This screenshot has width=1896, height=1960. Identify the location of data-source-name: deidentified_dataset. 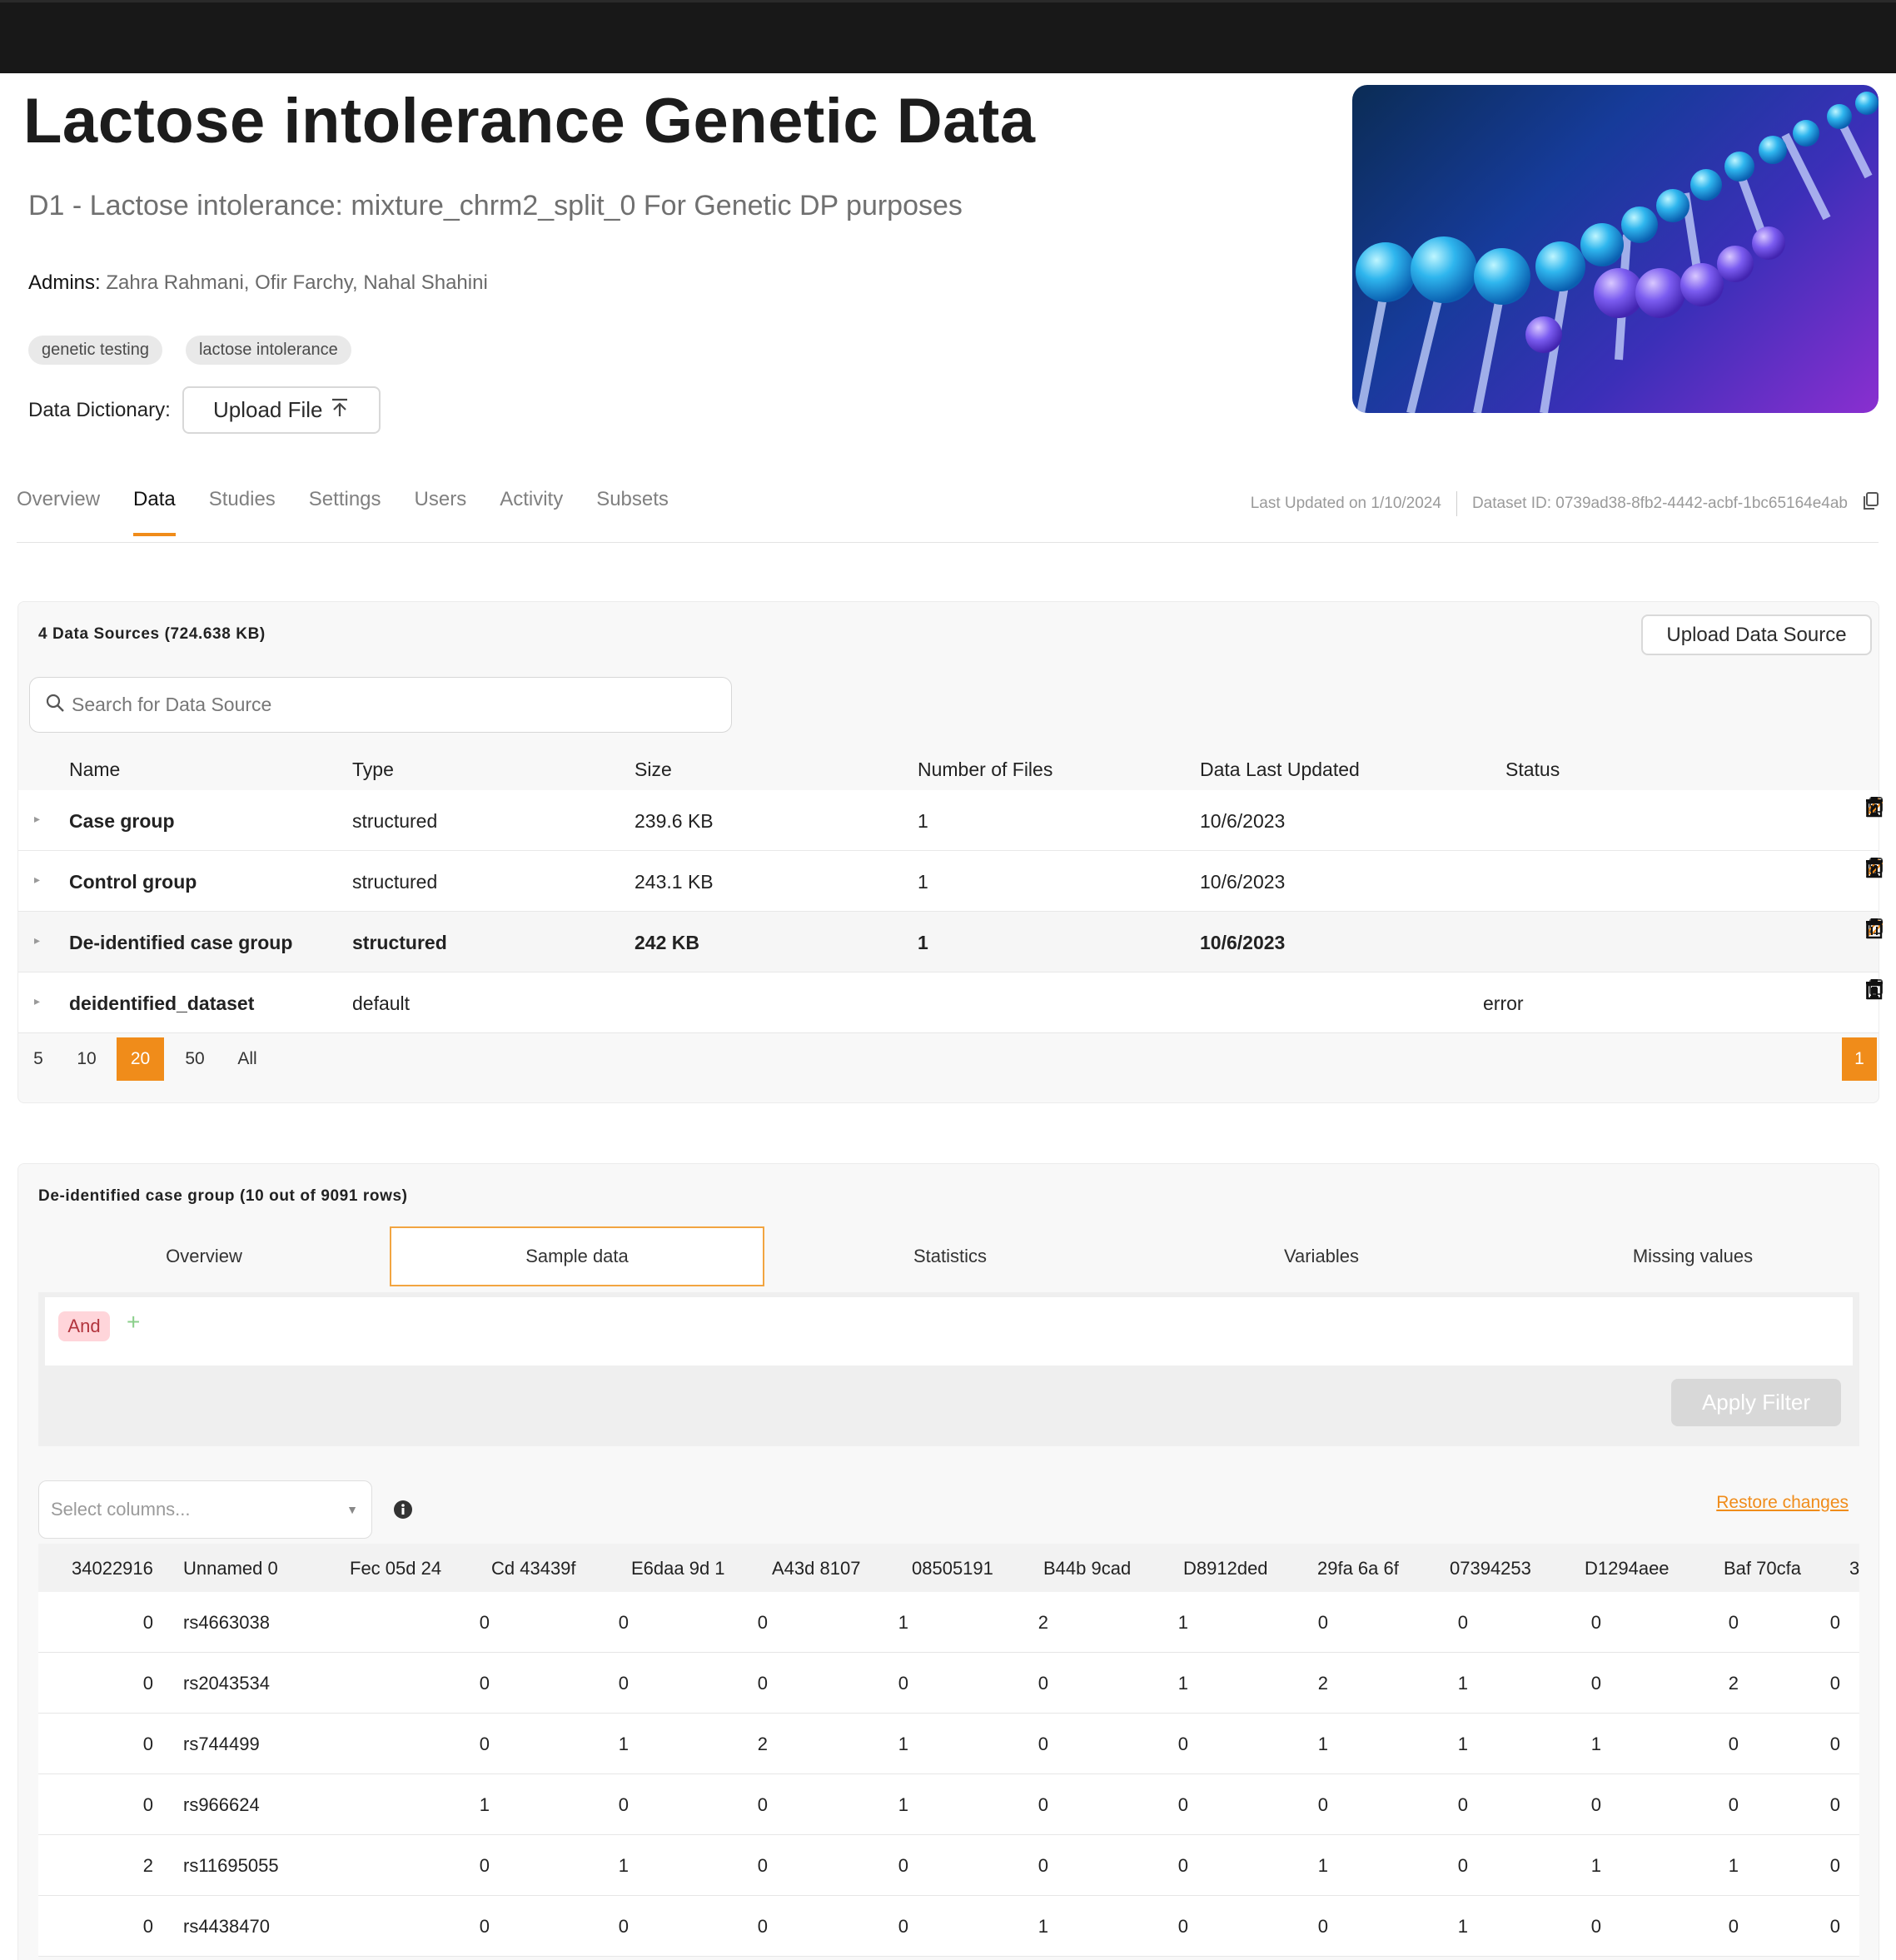
(161, 1003).